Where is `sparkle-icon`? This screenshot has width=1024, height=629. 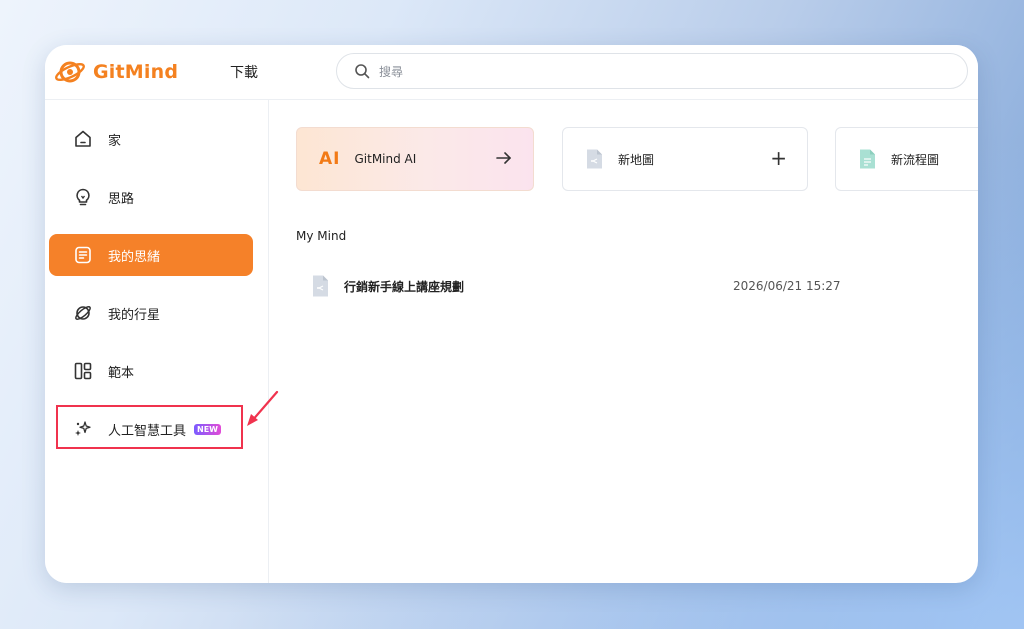
sparkle-icon is located at coordinates (83, 429).